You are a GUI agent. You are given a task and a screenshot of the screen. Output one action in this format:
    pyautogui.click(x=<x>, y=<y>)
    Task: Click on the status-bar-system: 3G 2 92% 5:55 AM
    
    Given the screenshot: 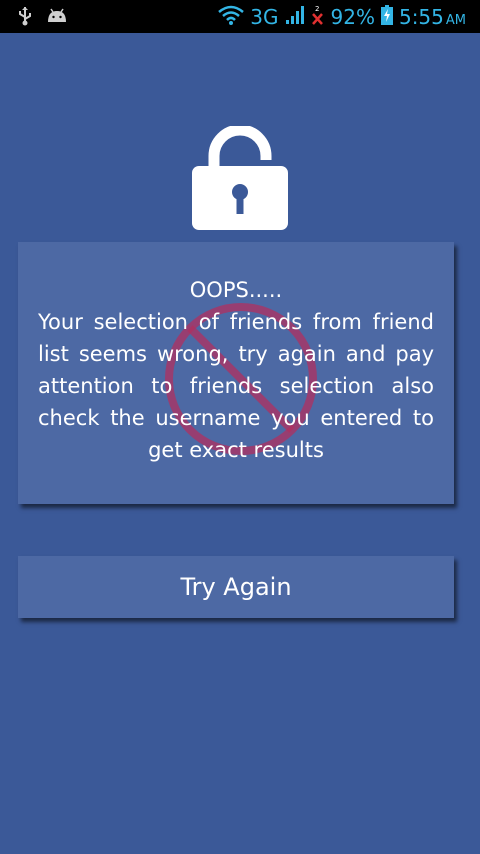 What is the action you would take?
    pyautogui.click(x=342, y=16)
    